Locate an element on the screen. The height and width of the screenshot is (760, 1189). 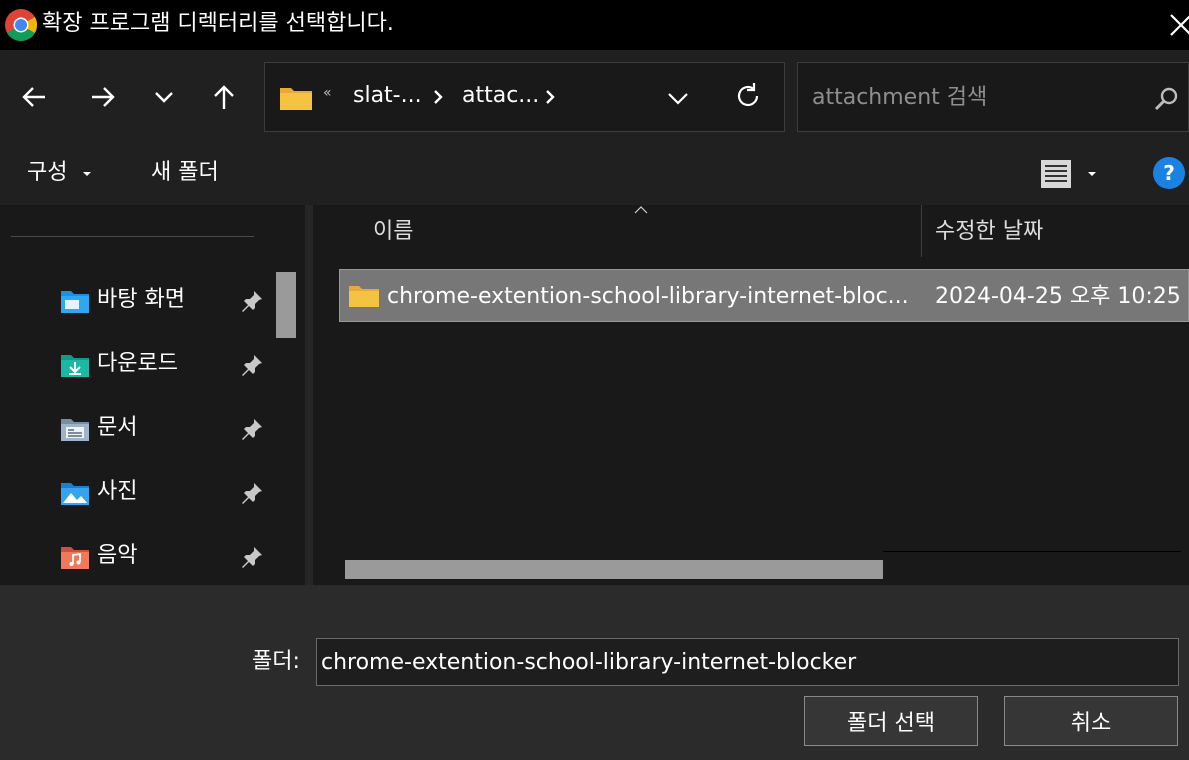
desktop-folder-icon is located at coordinates (75, 302).